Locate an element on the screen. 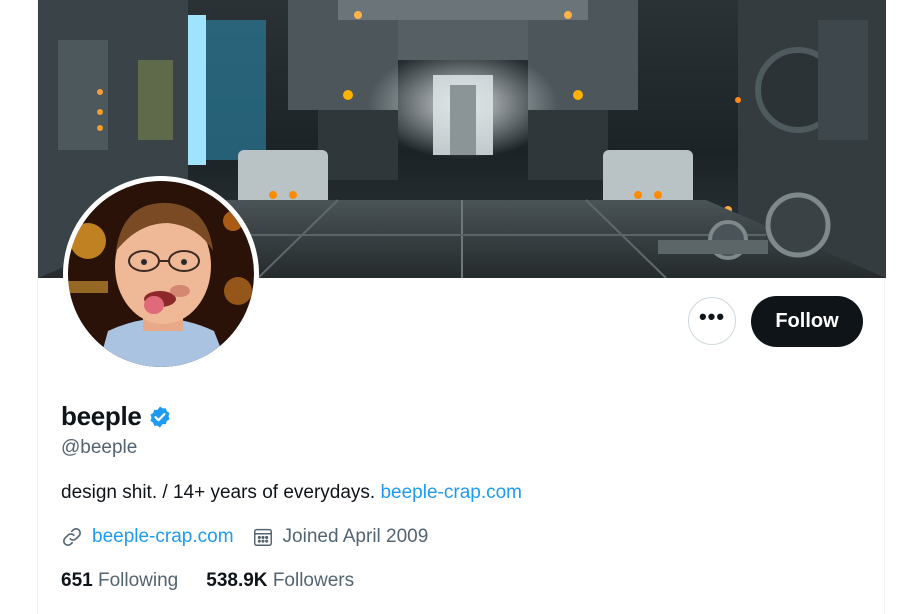  joined-item: Joined April 2009 is located at coordinates (340, 537).